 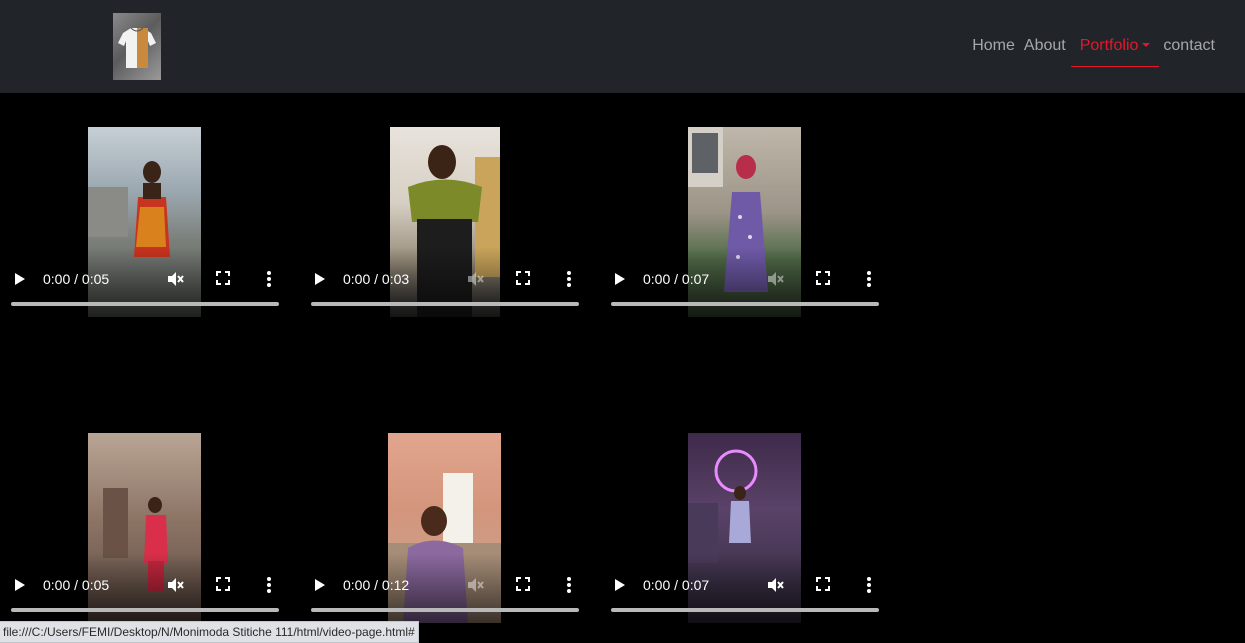 I want to click on nav-portfolio-dropdown: Portfolio, so click(x=1115, y=46).